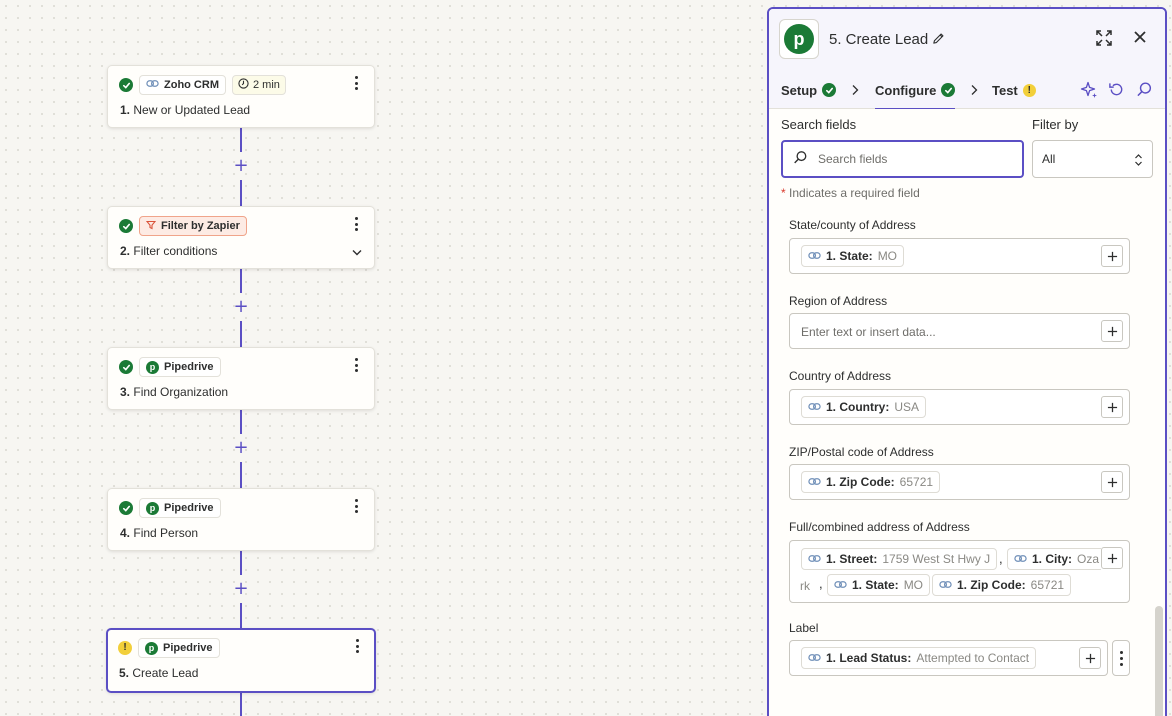 The height and width of the screenshot is (716, 1172). What do you see at coordinates (185, 110) in the screenshot?
I see `step-title: 1. New or Updated Lead` at bounding box center [185, 110].